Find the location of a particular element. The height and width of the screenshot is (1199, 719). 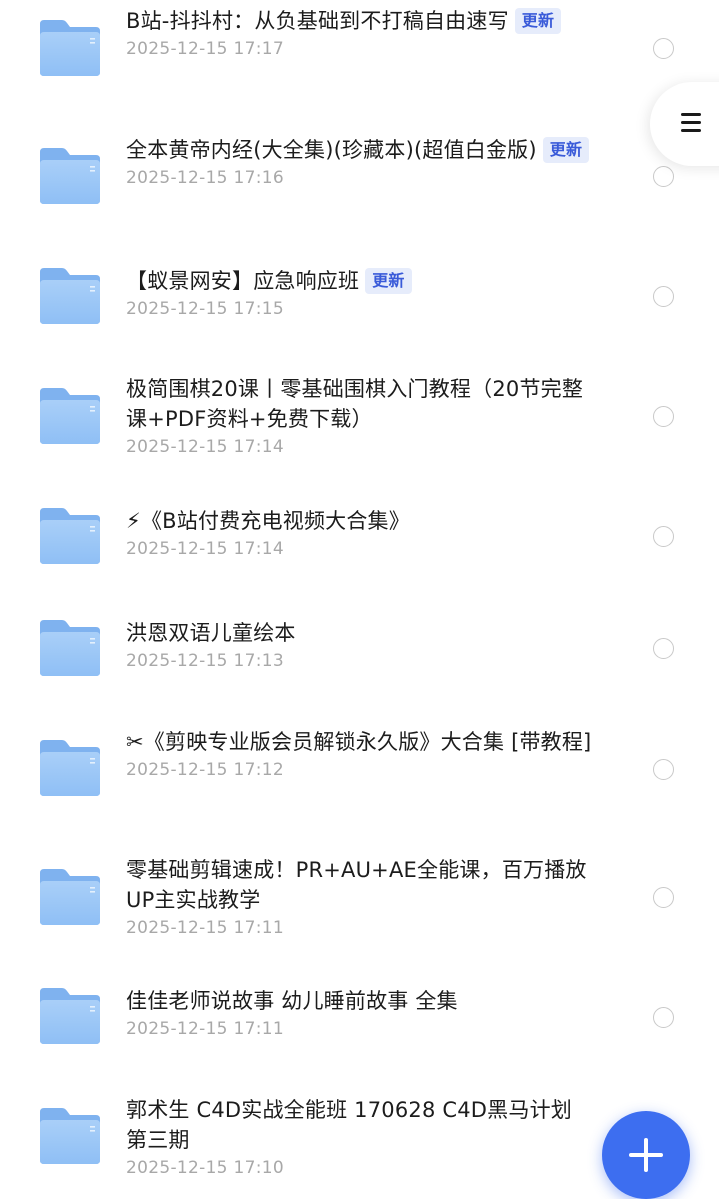

folder-date: 2025-12-15 17:15 is located at coordinates (205, 309).